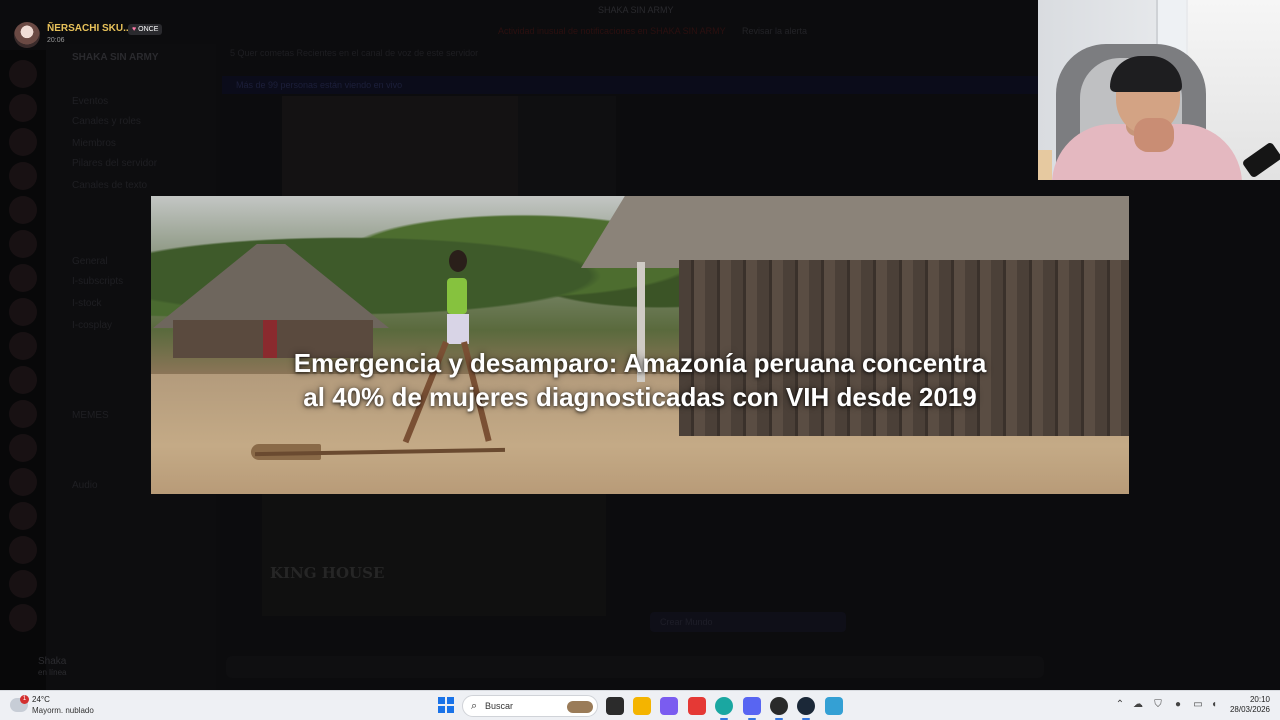 This screenshot has width=1280, height=720. I want to click on attached-image: KING HOUSE, so click(434, 555).